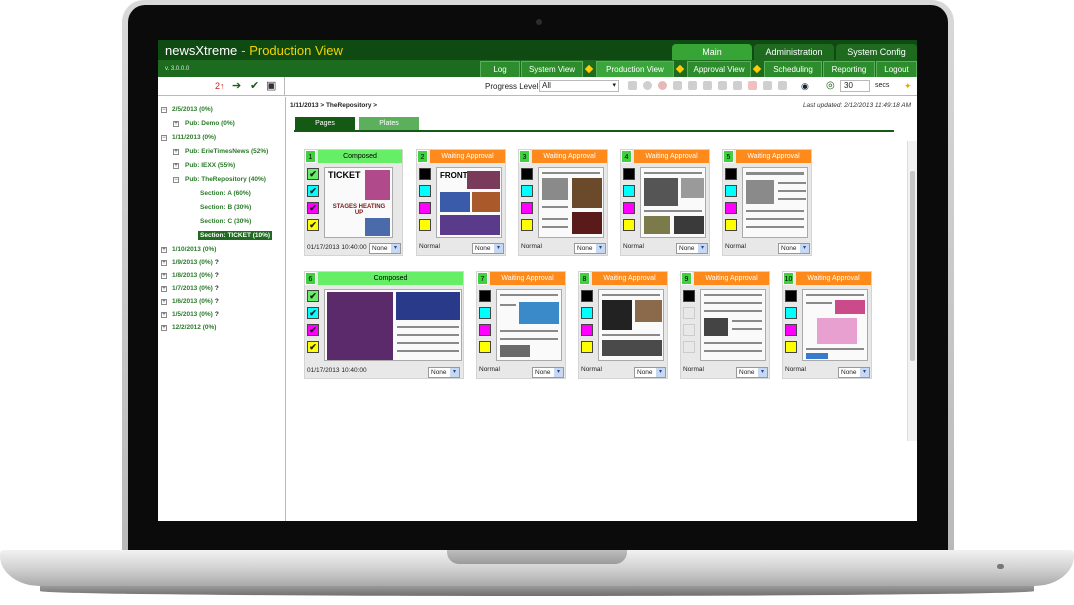  I want to click on list-icon, so click(767, 85).